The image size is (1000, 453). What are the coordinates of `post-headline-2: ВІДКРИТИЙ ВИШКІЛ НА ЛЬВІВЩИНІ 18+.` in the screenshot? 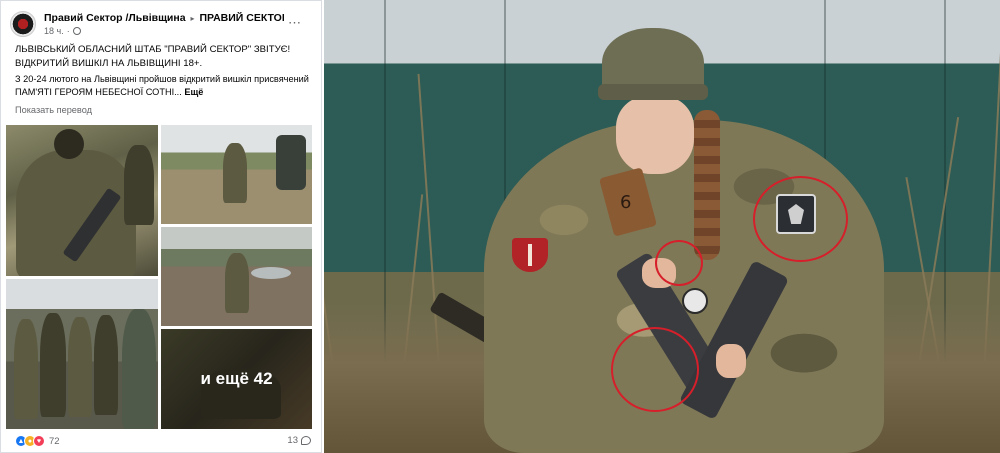 It's located at (109, 63).